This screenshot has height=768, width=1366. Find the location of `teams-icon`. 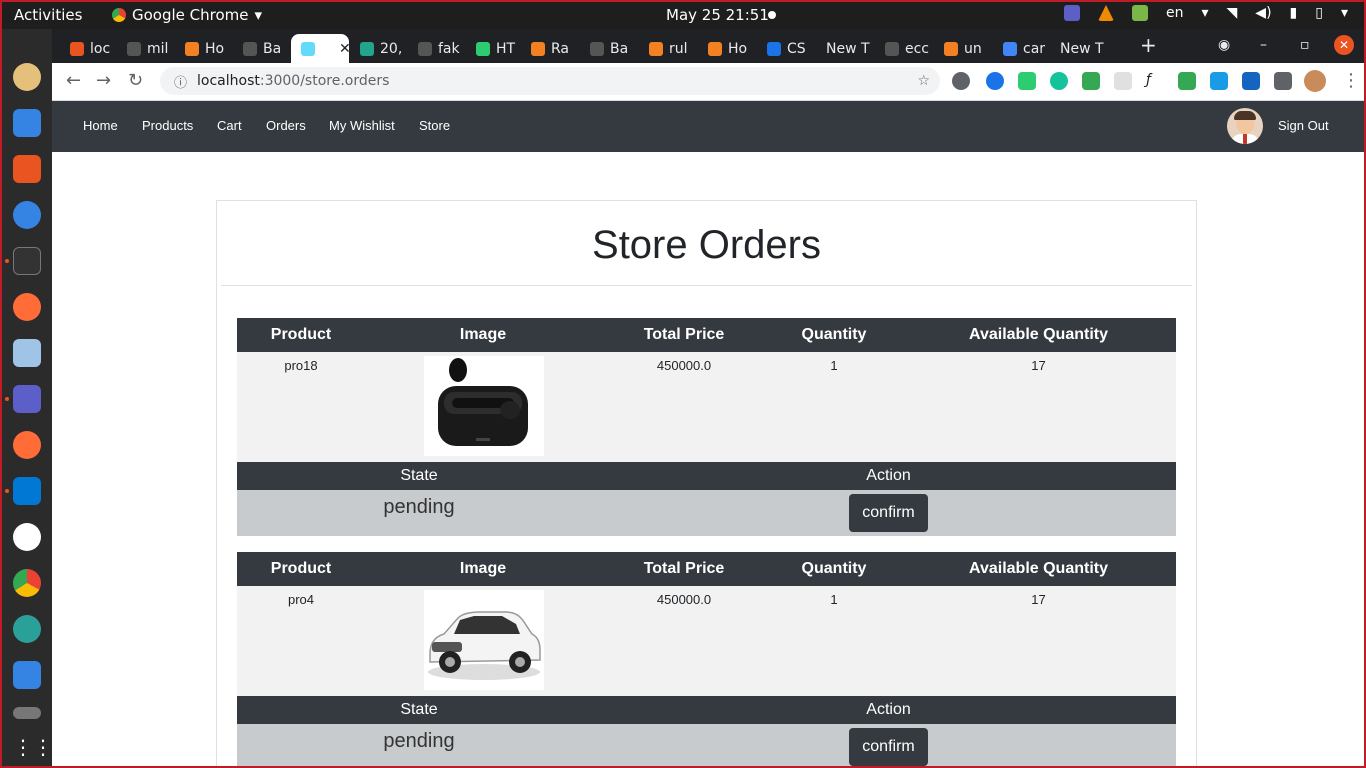

teams-icon is located at coordinates (27, 399).